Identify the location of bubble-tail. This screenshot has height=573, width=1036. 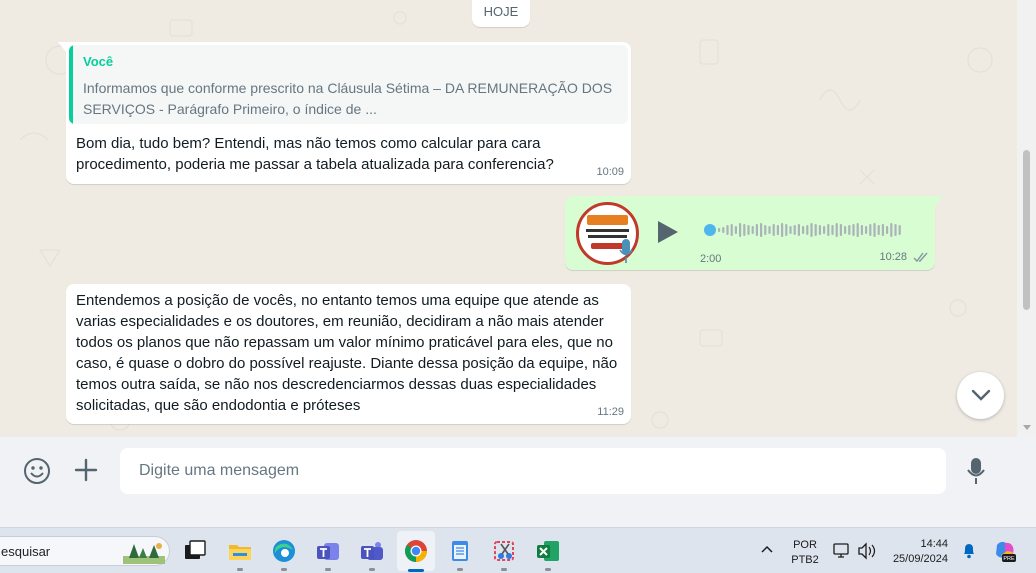
(62, 47).